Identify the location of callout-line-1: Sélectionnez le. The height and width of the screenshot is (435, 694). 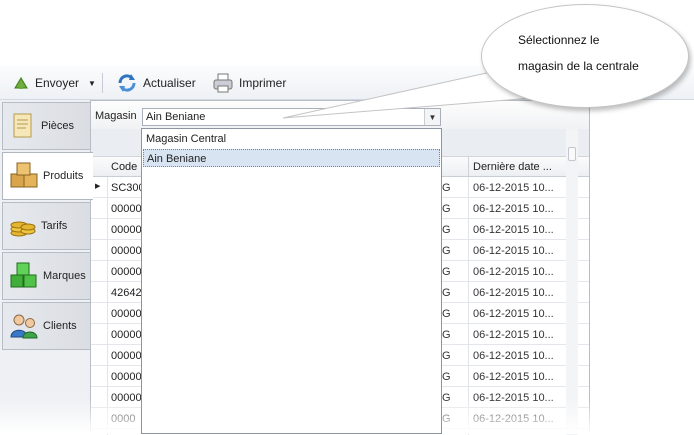
(559, 40).